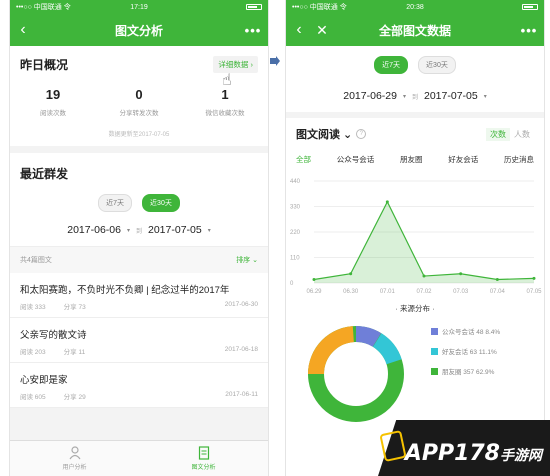 Image resolution: width=550 pixels, height=476 pixels. Describe the element at coordinates (415, 30) in the screenshot. I see `nav-bar: ‹ ✕ 全部图文数据 •••` at that location.